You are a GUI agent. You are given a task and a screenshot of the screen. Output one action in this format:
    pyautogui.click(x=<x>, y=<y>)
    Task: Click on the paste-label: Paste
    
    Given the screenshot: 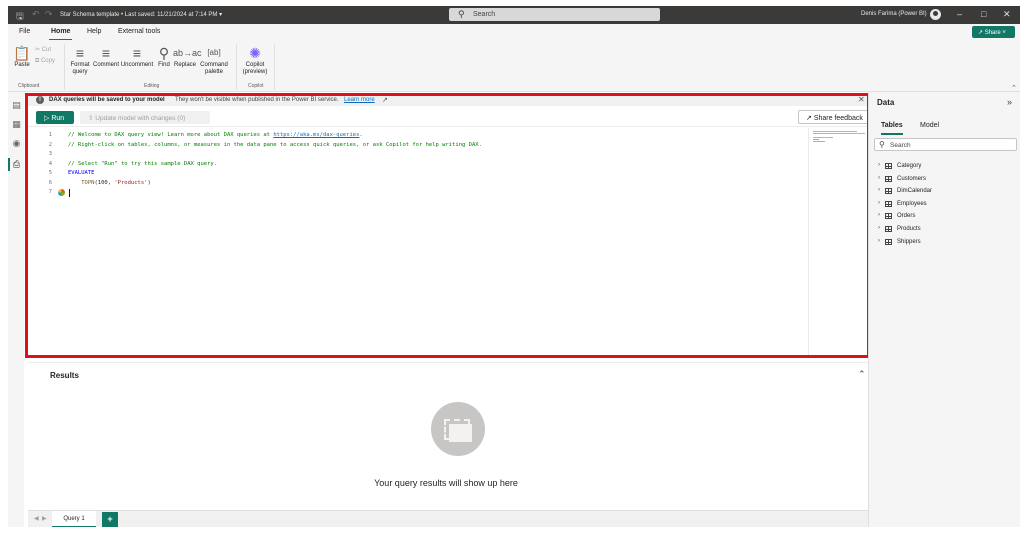 What is the action you would take?
    pyautogui.click(x=22, y=65)
    